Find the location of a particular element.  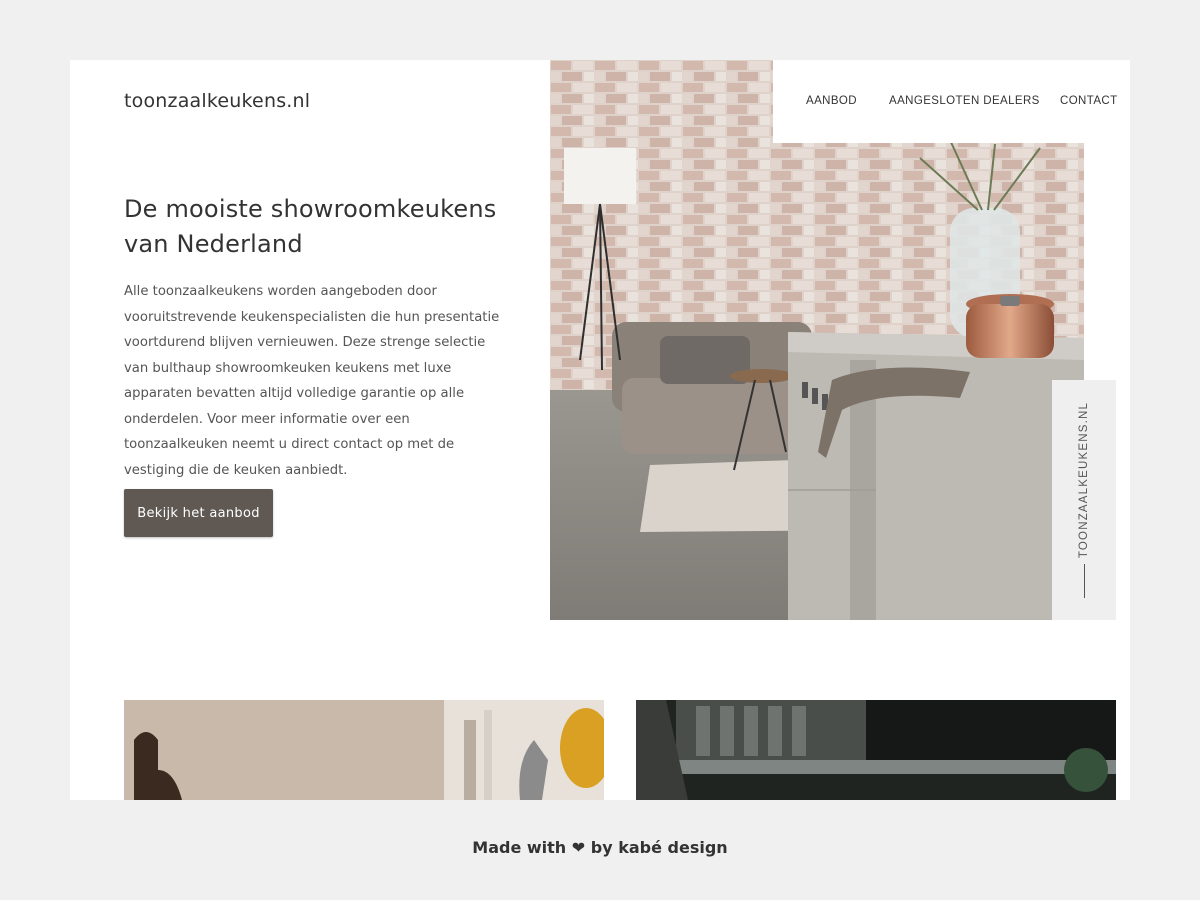

site-footer: Made with ❤ by kabé design is located at coordinates (600, 847).